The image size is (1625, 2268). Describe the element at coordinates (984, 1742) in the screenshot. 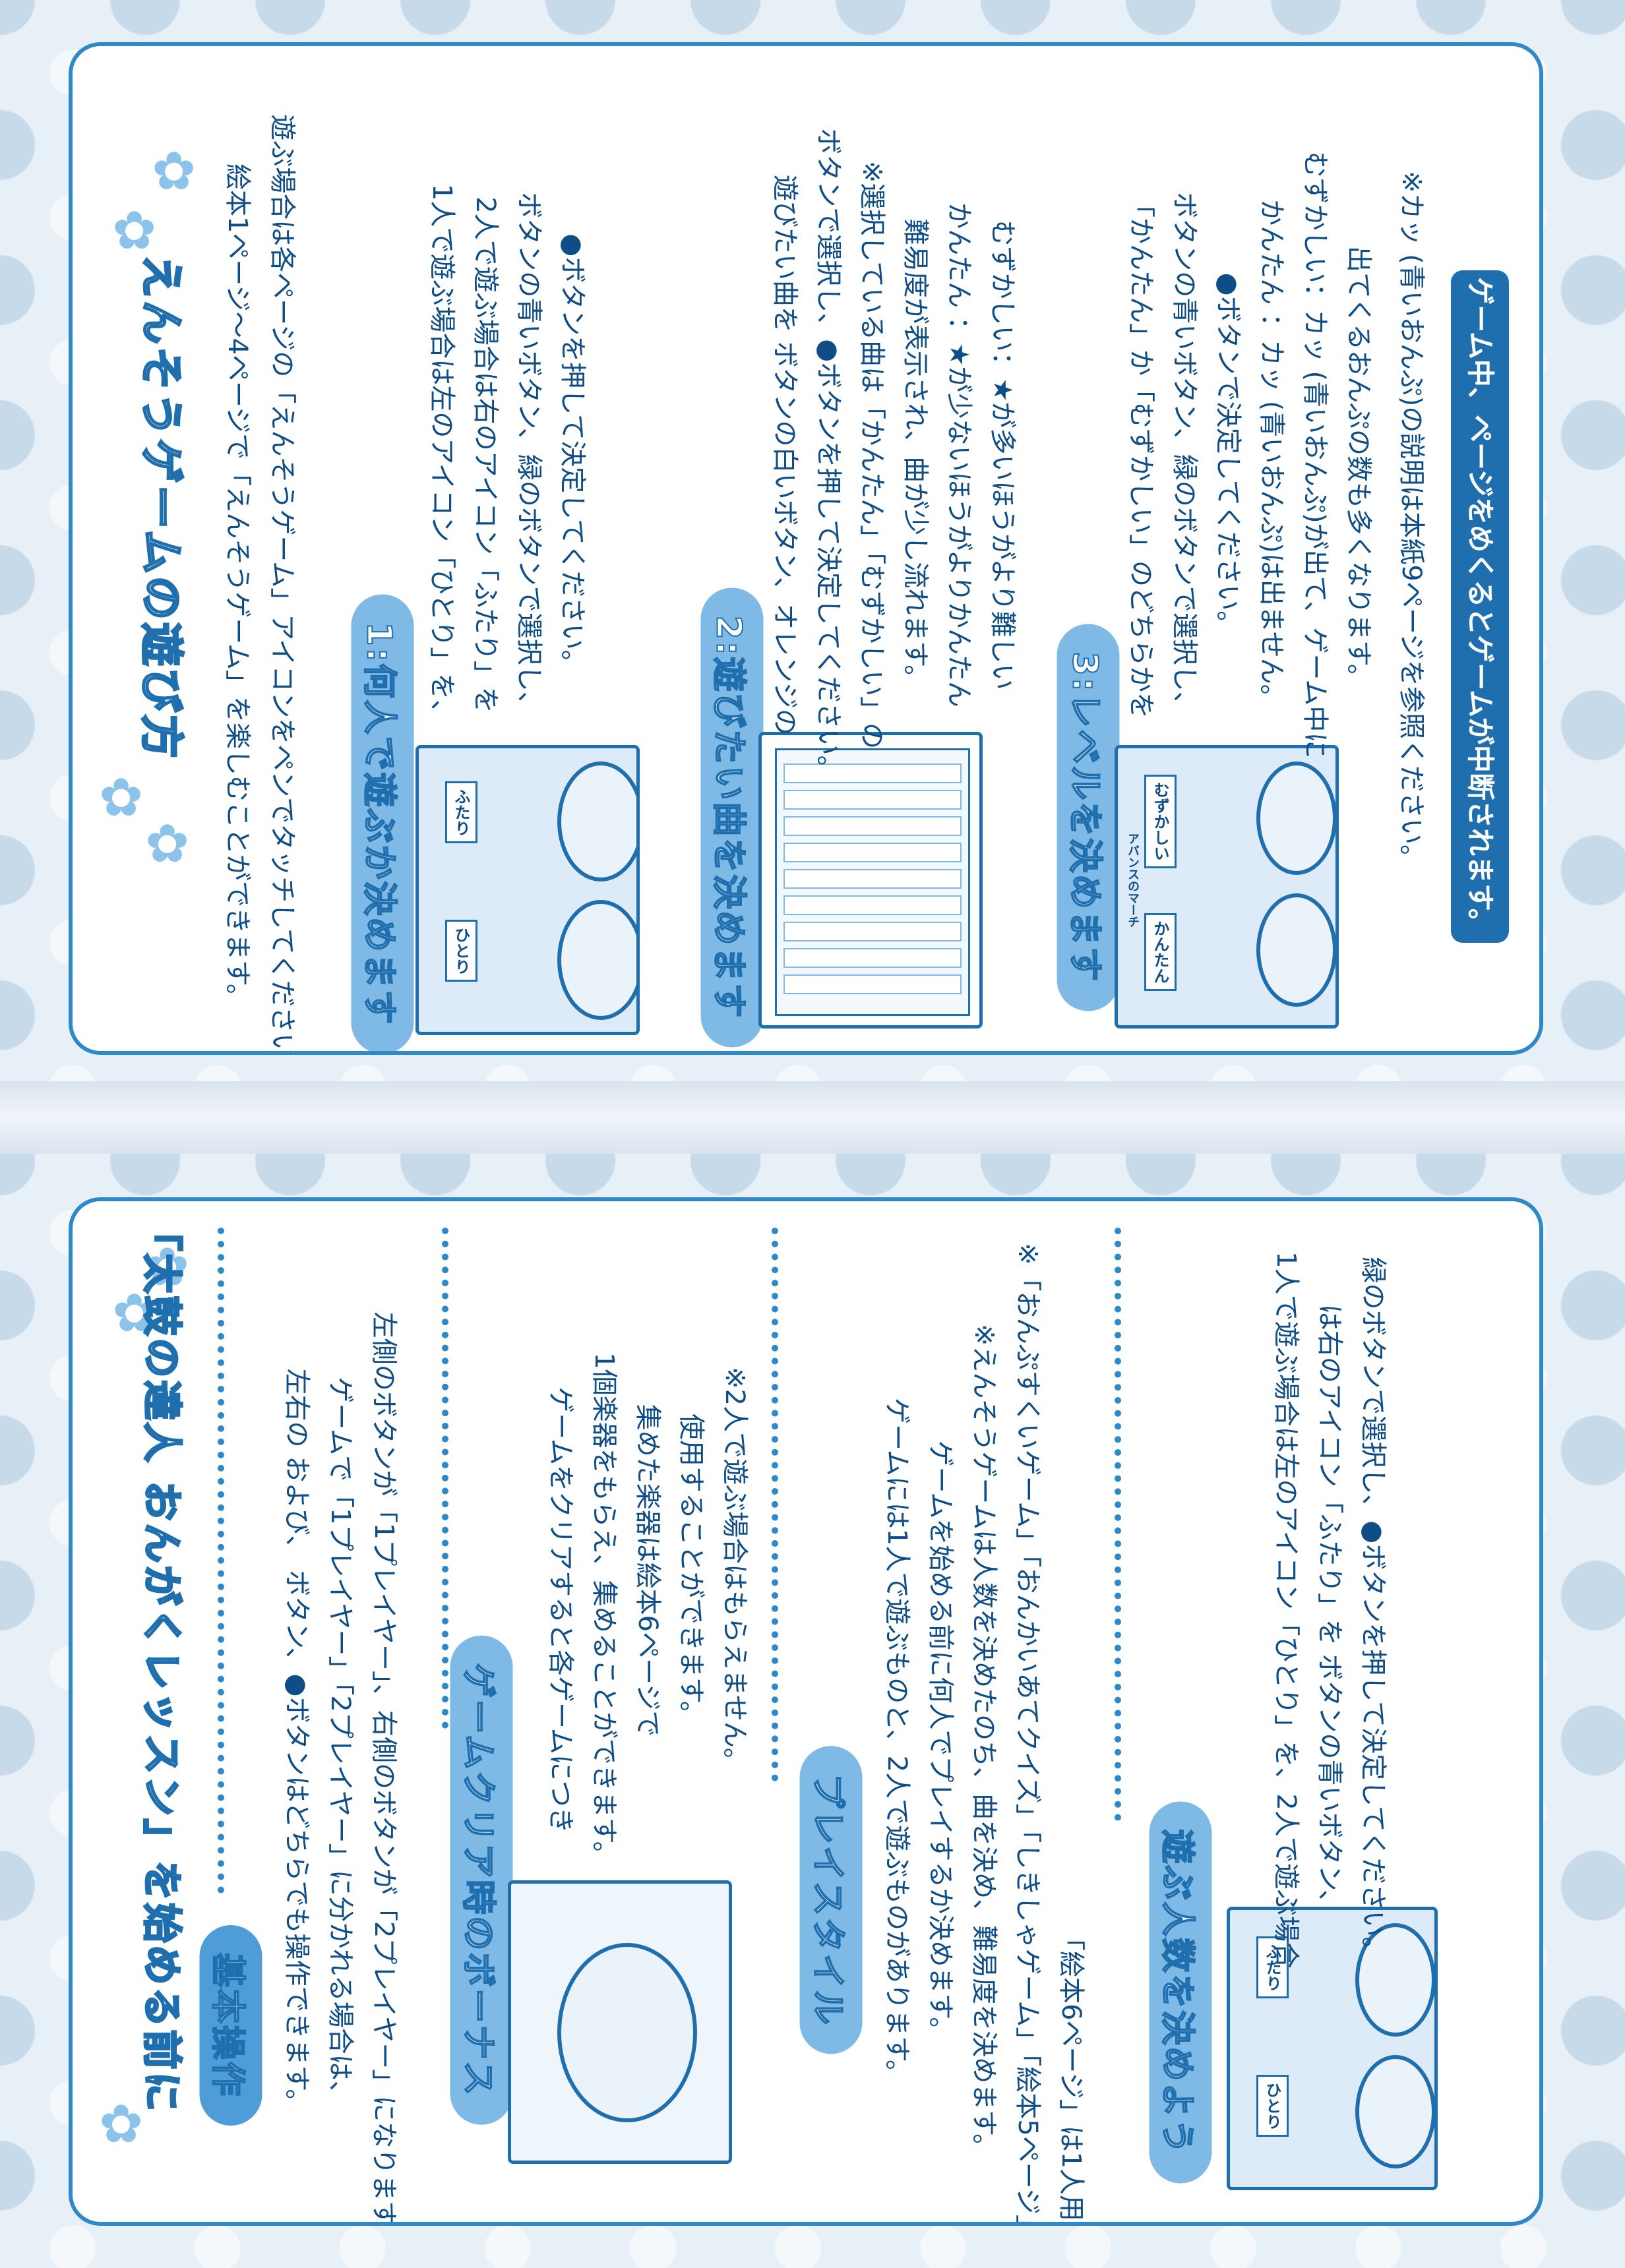

I see `playstyle-line-3: ※えんそうゲームは人数を決めたのち、曲を決め、難易度を決めます。` at that location.